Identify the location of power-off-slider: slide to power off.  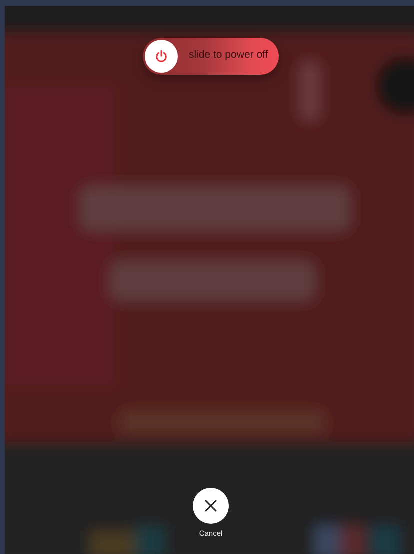
(211, 56).